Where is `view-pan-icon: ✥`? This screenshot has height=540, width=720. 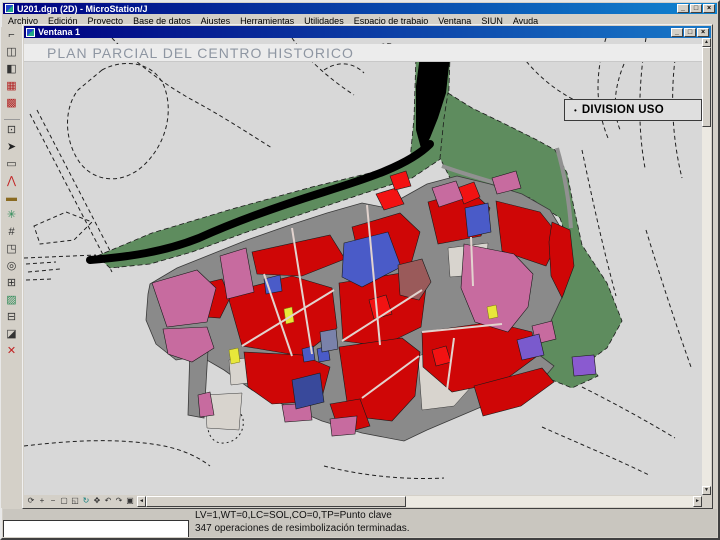 view-pan-icon: ✥ is located at coordinates (97, 501).